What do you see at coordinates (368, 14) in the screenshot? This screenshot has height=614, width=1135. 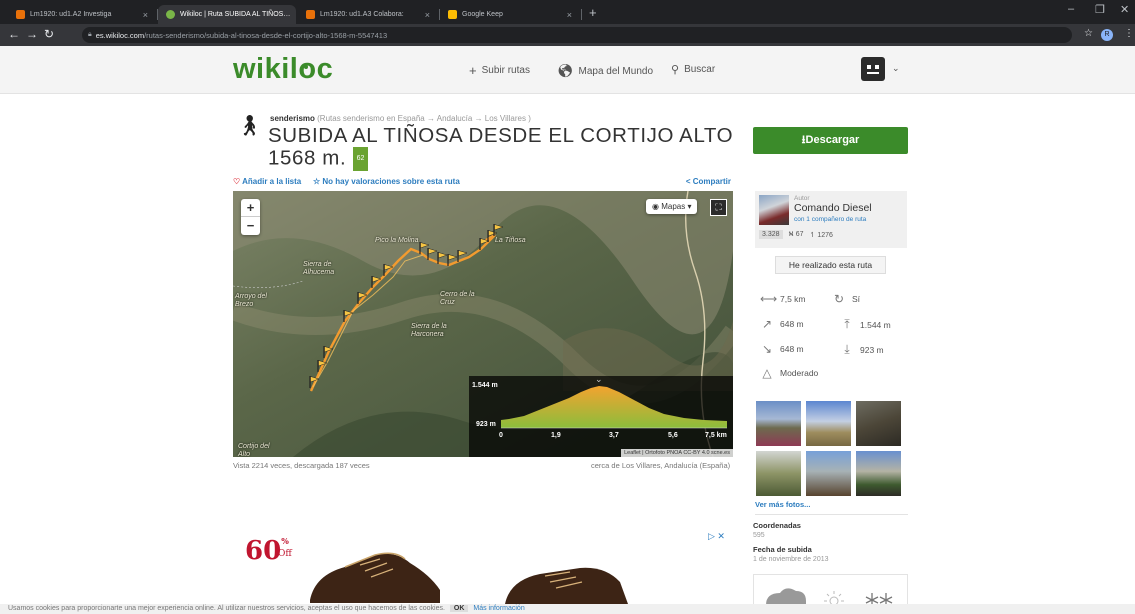 I see `browser-tab: Lm1920: ud1.A3 Colabora: ×` at bounding box center [368, 14].